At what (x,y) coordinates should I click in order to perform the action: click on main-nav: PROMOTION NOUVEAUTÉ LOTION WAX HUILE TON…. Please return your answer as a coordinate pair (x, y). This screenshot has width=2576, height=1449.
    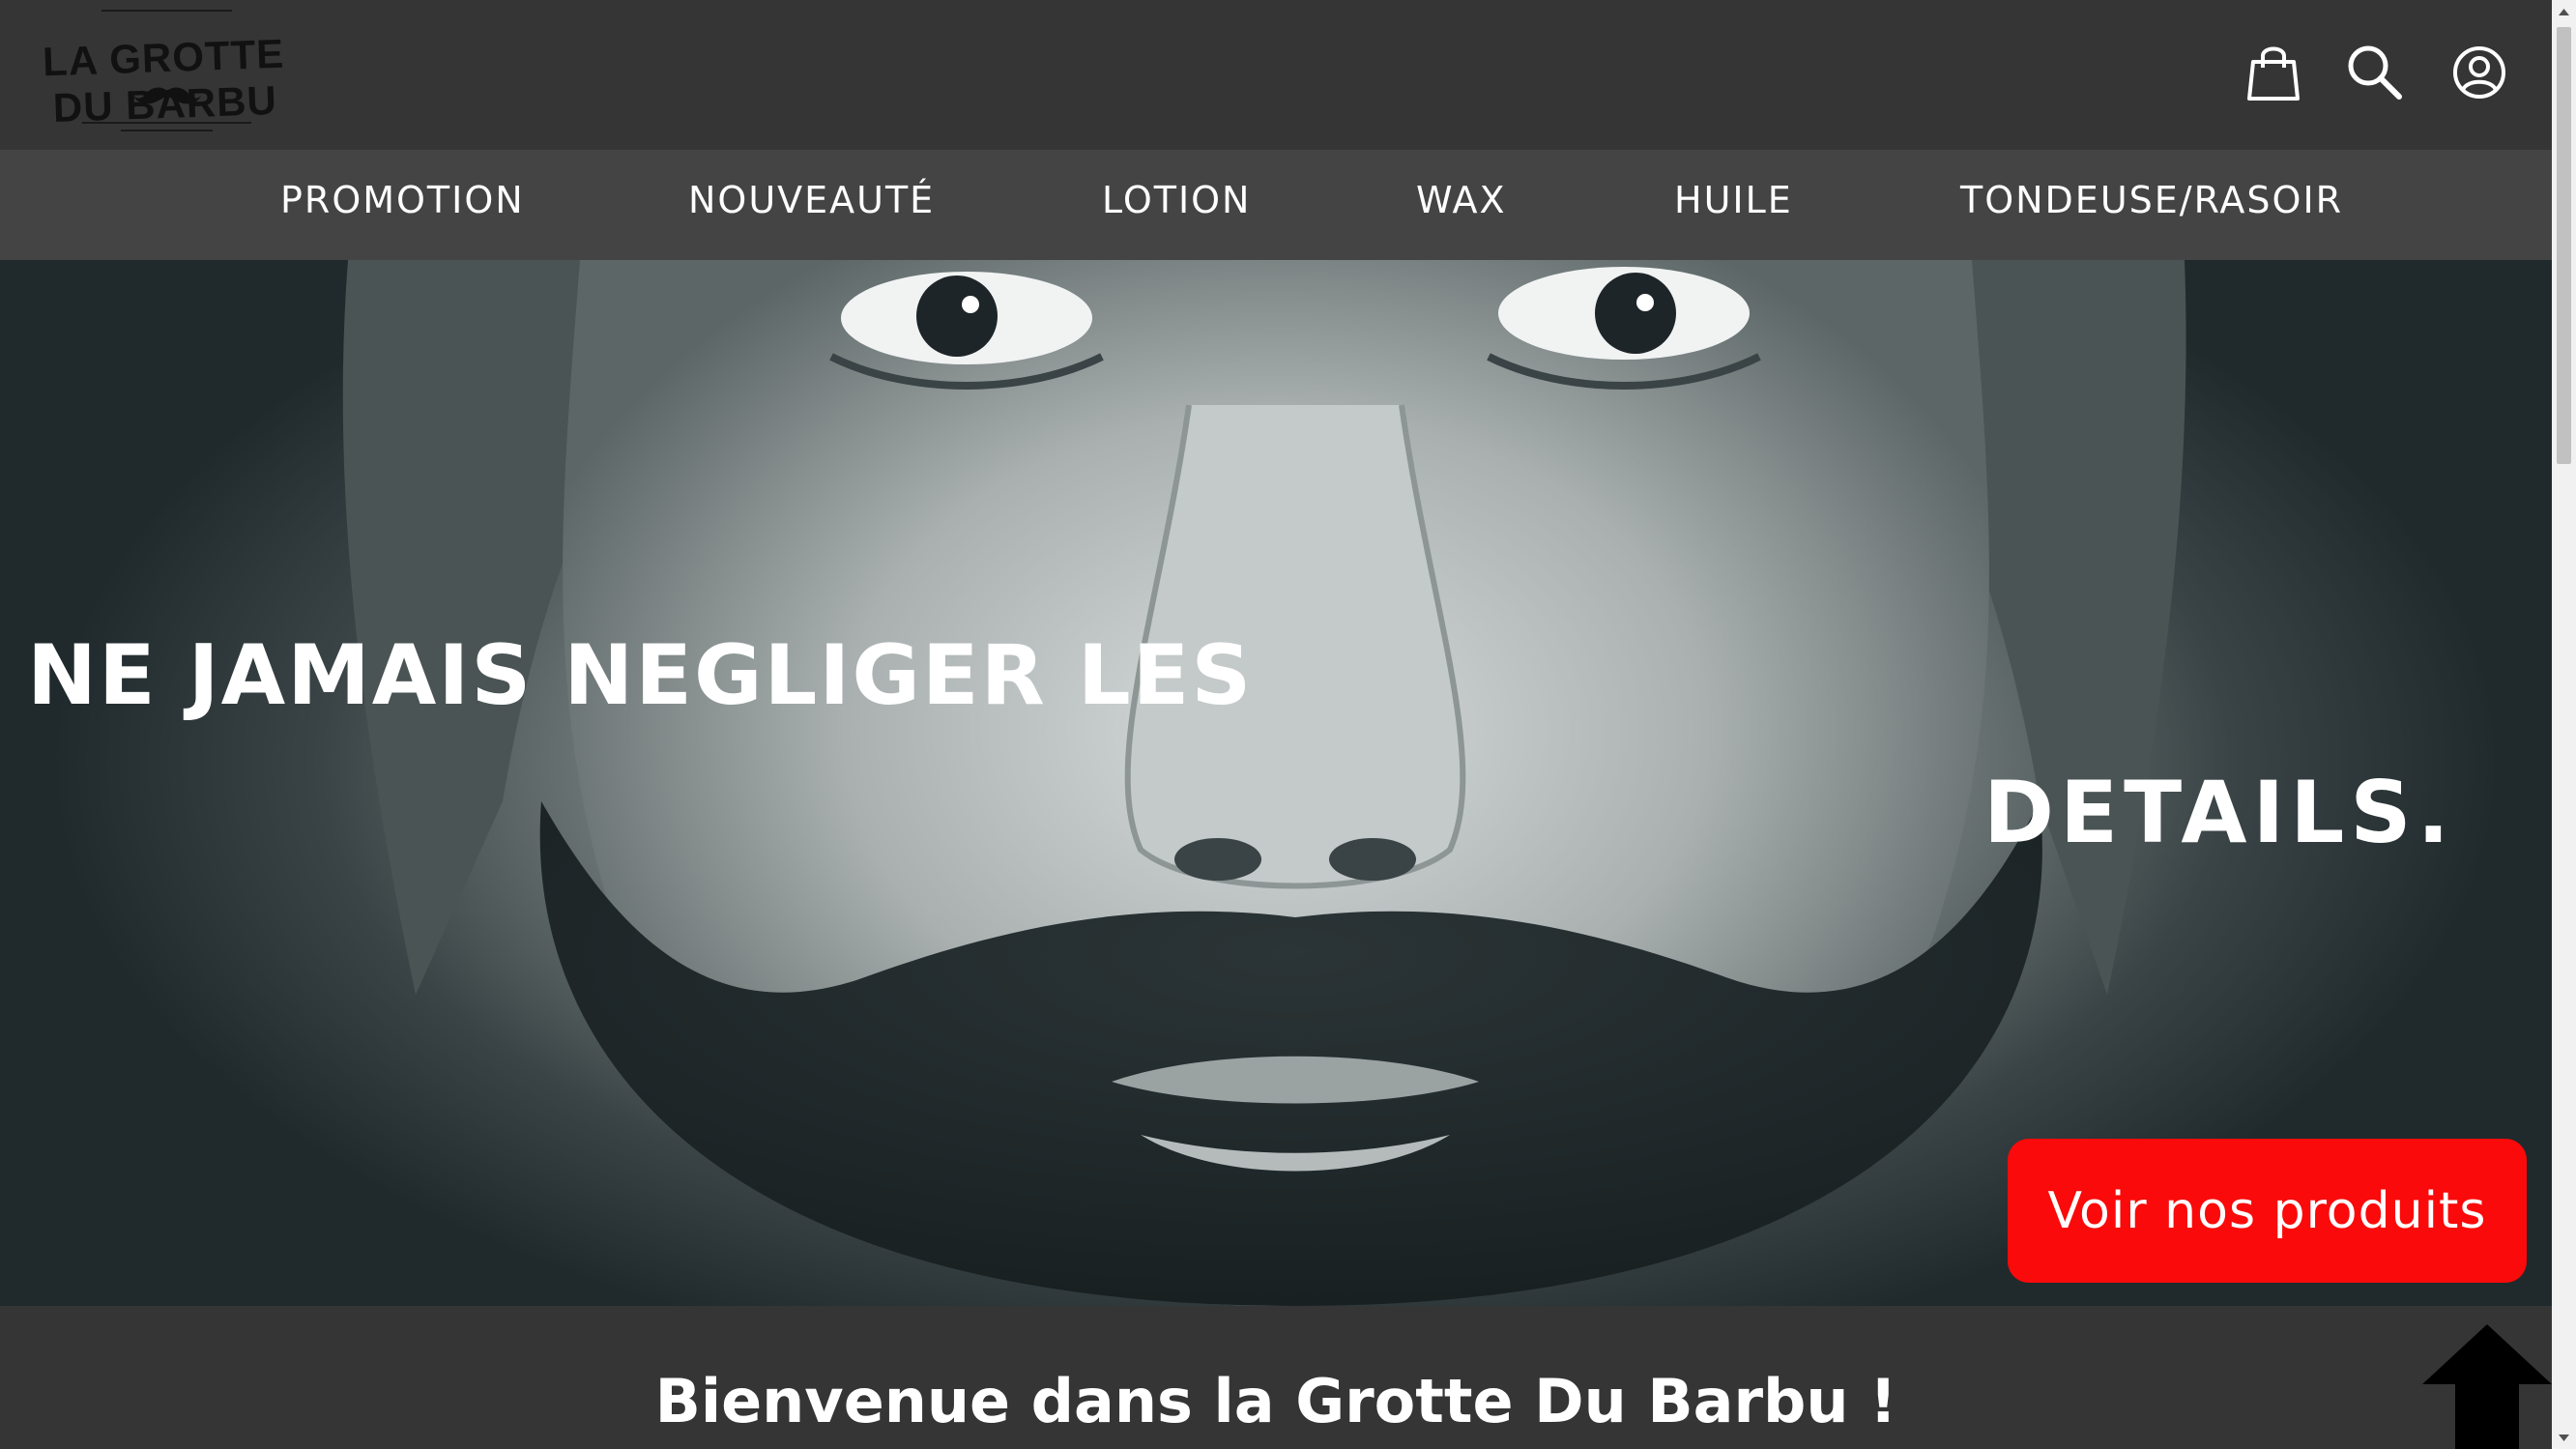
    Looking at the image, I should click on (1276, 205).